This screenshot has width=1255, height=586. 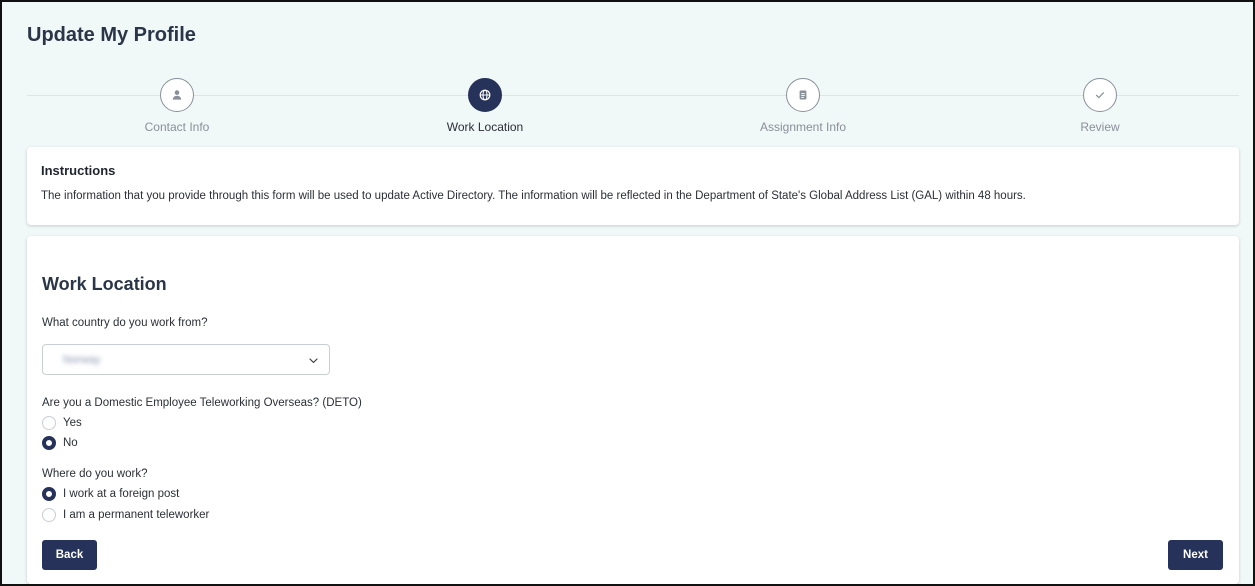 I want to click on radio-label: No, so click(x=70, y=443).